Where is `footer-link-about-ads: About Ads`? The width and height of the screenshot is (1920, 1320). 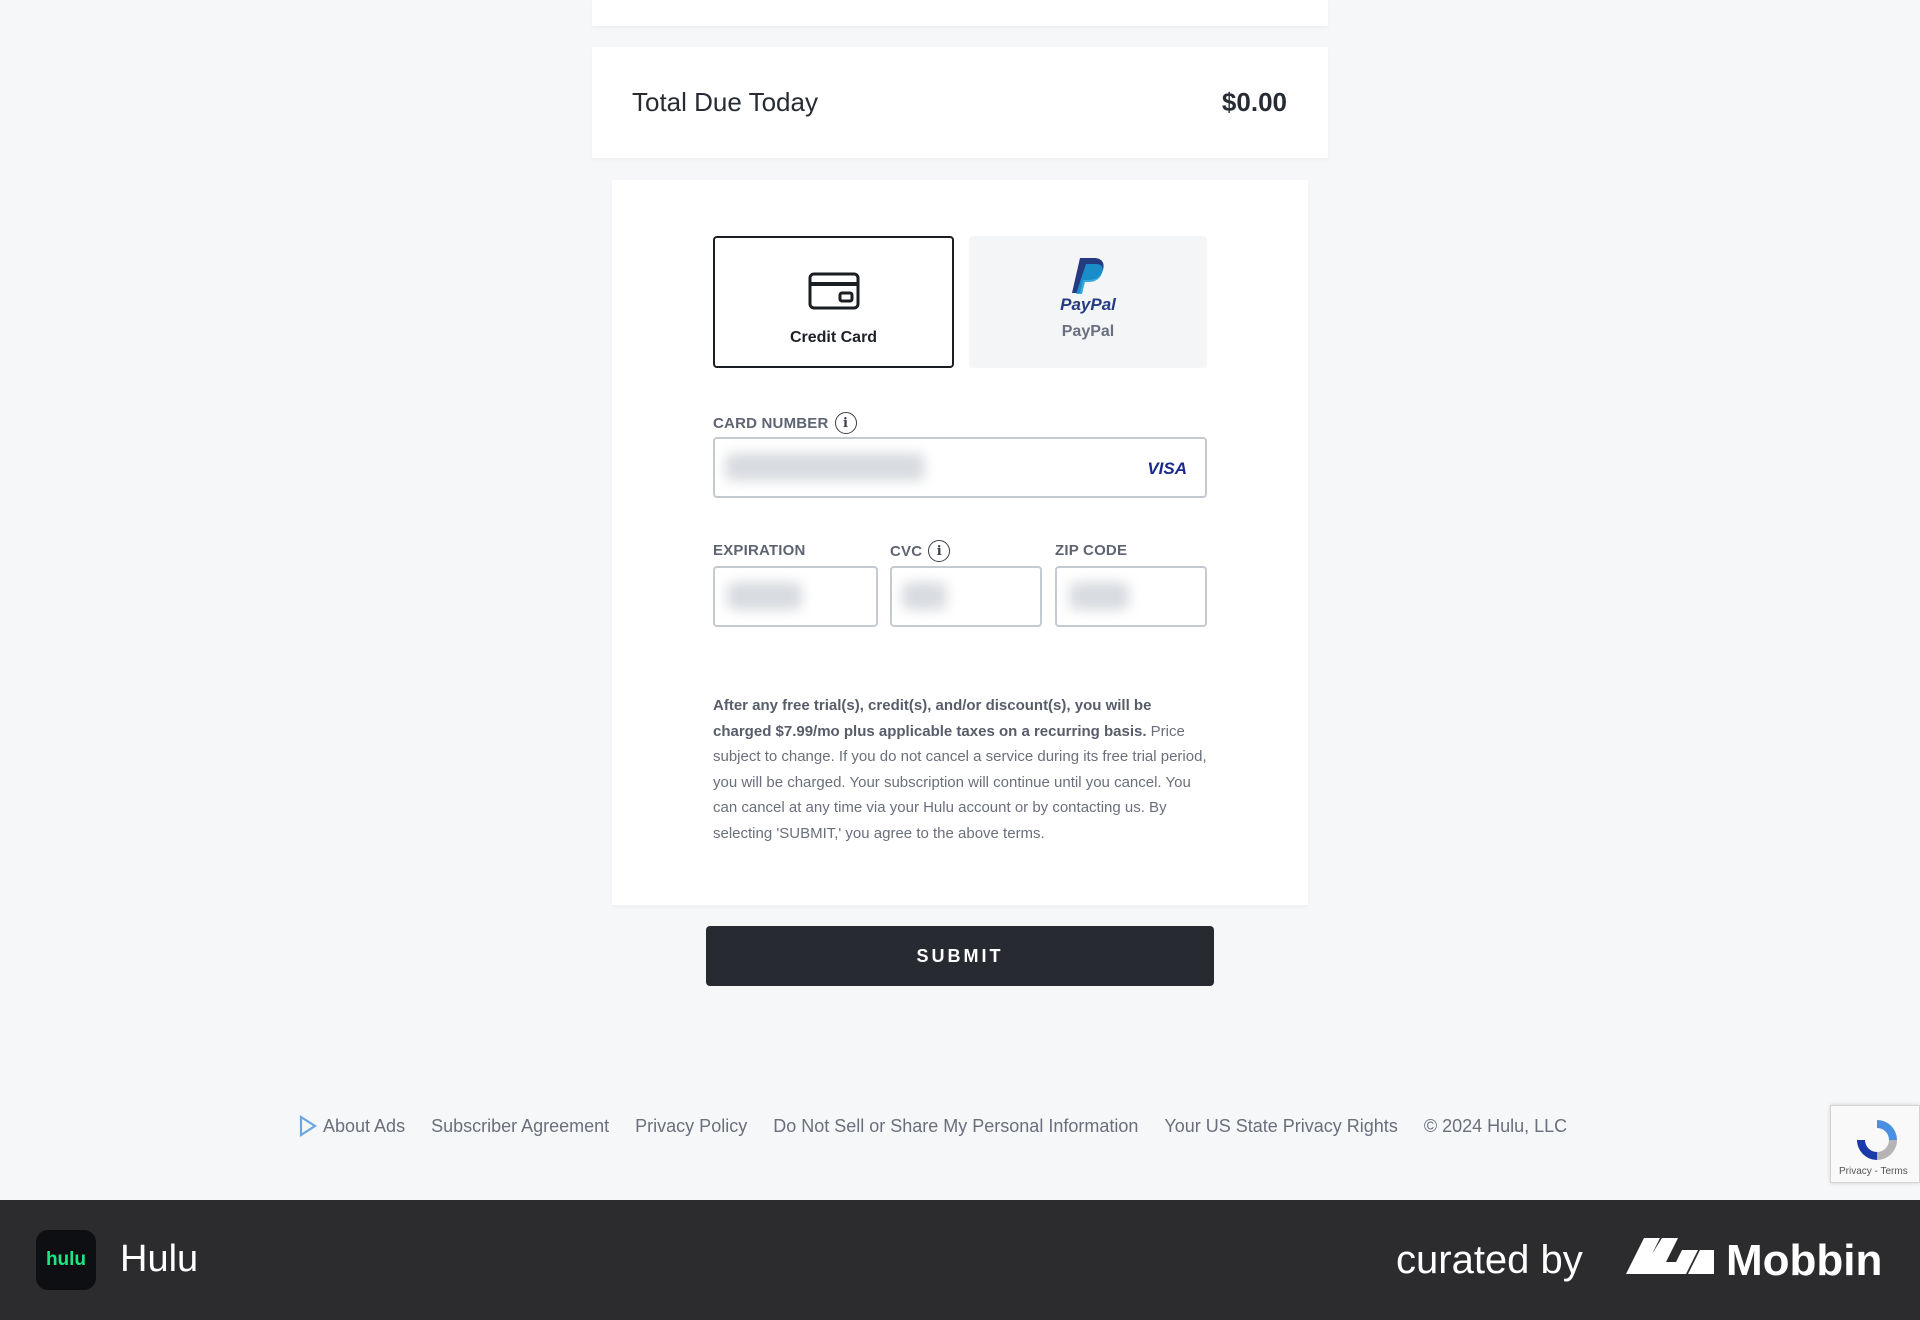
footer-link-about-ads: About Ads is located at coordinates (364, 1126).